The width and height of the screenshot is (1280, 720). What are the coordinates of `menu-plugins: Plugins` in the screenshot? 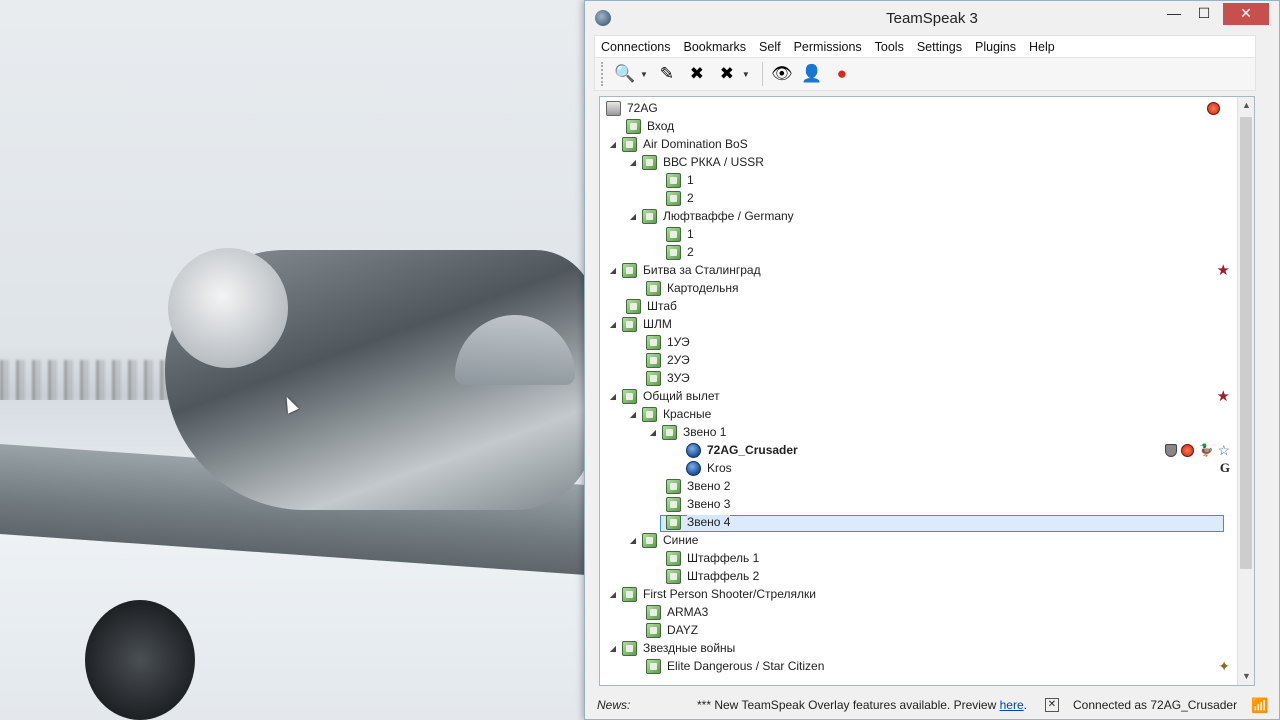 It's located at (995, 47).